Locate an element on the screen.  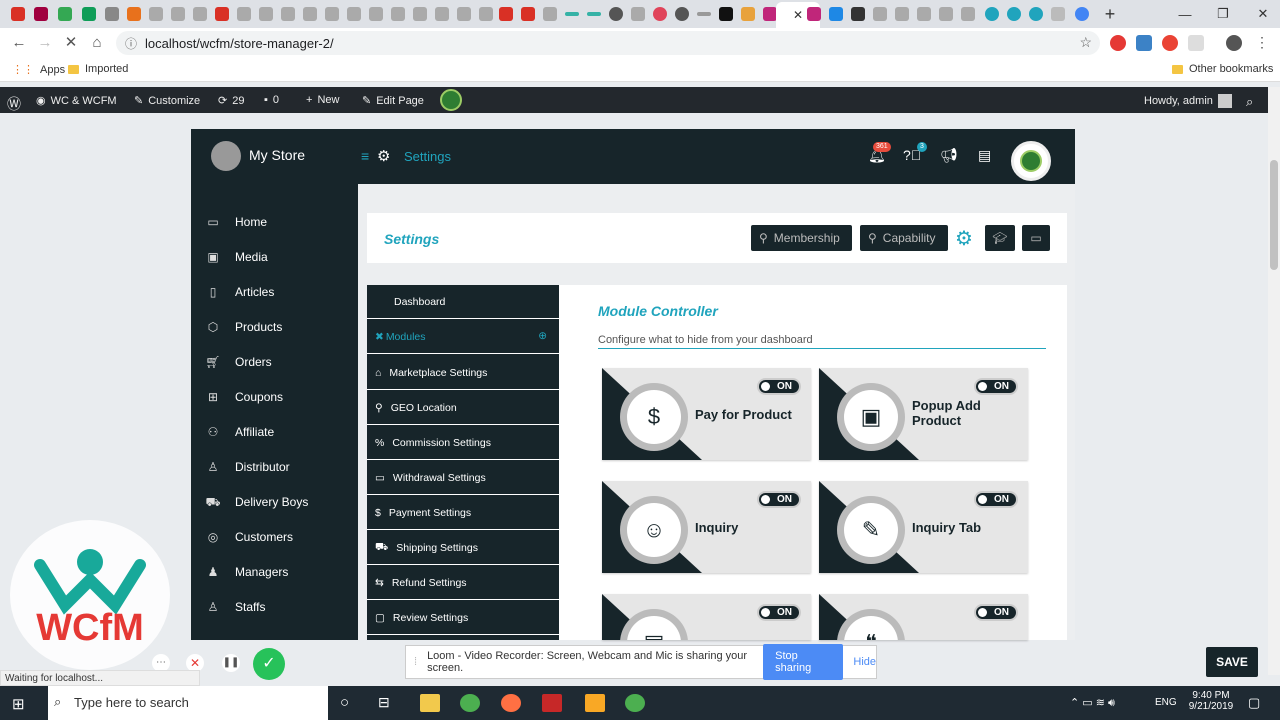
apps-bookmark: ⋮⋮ Apps is located at coordinates (38, 70).